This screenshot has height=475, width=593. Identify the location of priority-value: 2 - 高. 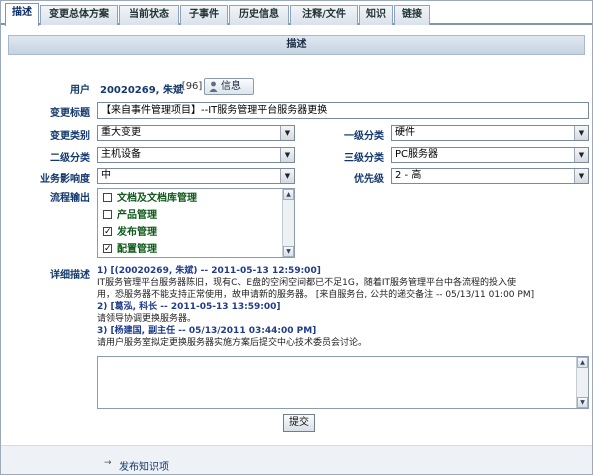
(408, 175).